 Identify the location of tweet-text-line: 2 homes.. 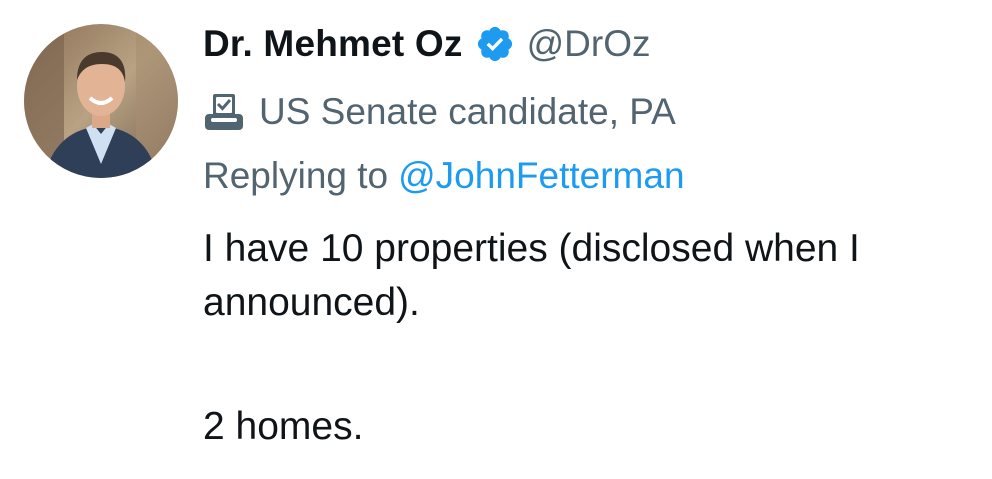
(283, 426).